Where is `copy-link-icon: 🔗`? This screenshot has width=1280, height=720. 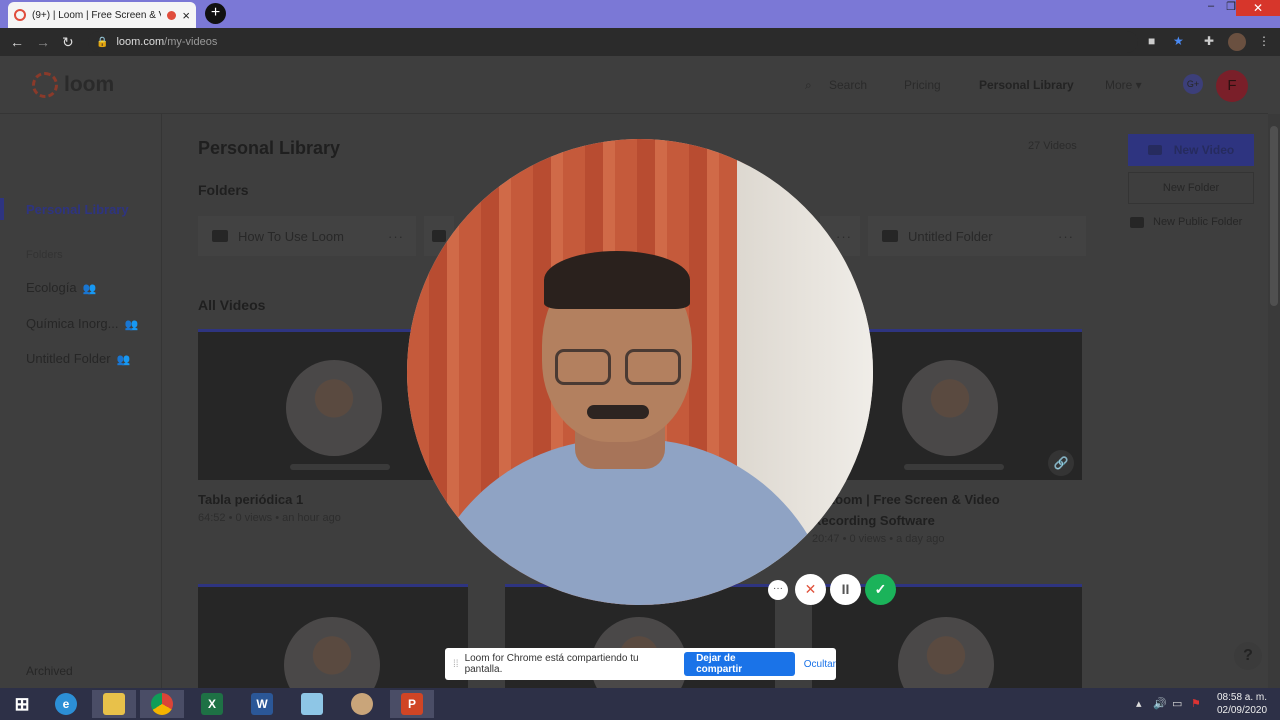
copy-link-icon: 🔗 is located at coordinates (1061, 463).